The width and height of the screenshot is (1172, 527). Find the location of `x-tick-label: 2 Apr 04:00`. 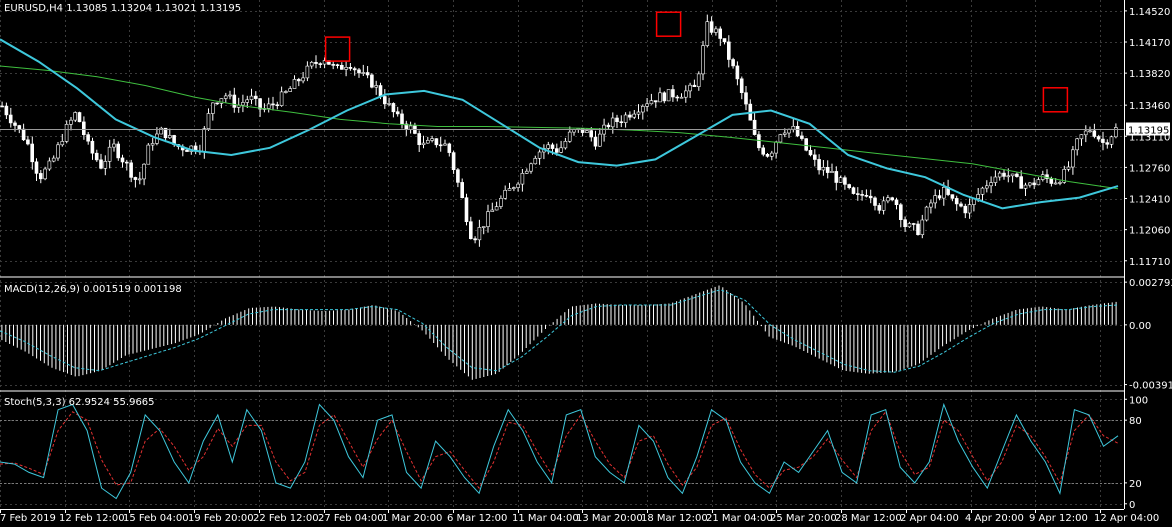

x-tick-label: 2 Apr 04:00 is located at coordinates (929, 518).